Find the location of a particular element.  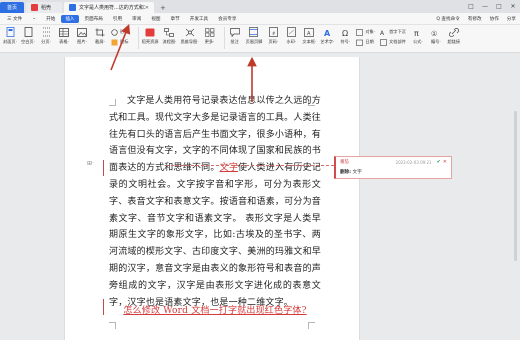

page-break-button: 分页· is located at coordinates (46, 36).